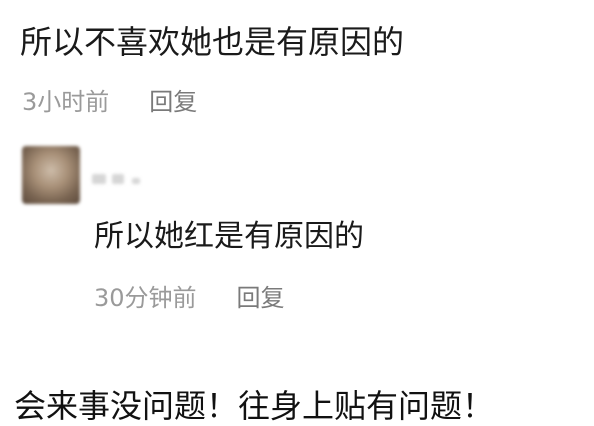  Describe the element at coordinates (120, 179) in the screenshot. I see `username-blurred` at that location.